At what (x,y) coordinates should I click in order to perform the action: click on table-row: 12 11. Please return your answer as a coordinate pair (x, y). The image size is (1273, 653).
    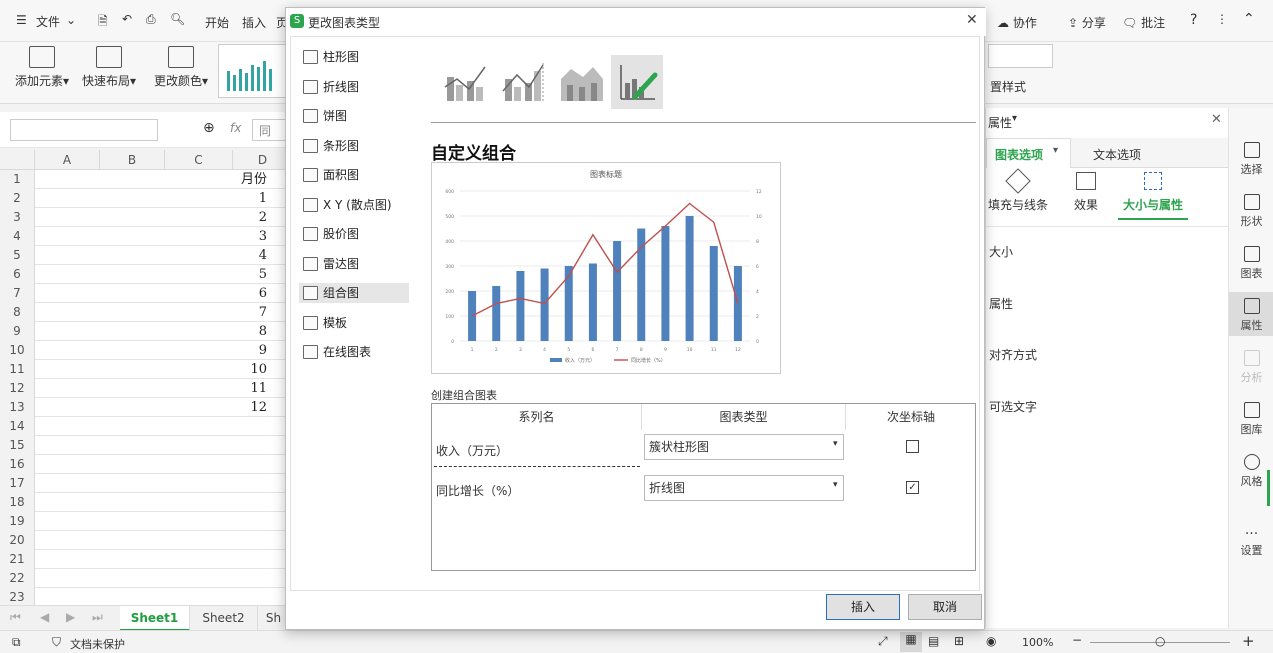
    Looking at the image, I should click on (145, 388).